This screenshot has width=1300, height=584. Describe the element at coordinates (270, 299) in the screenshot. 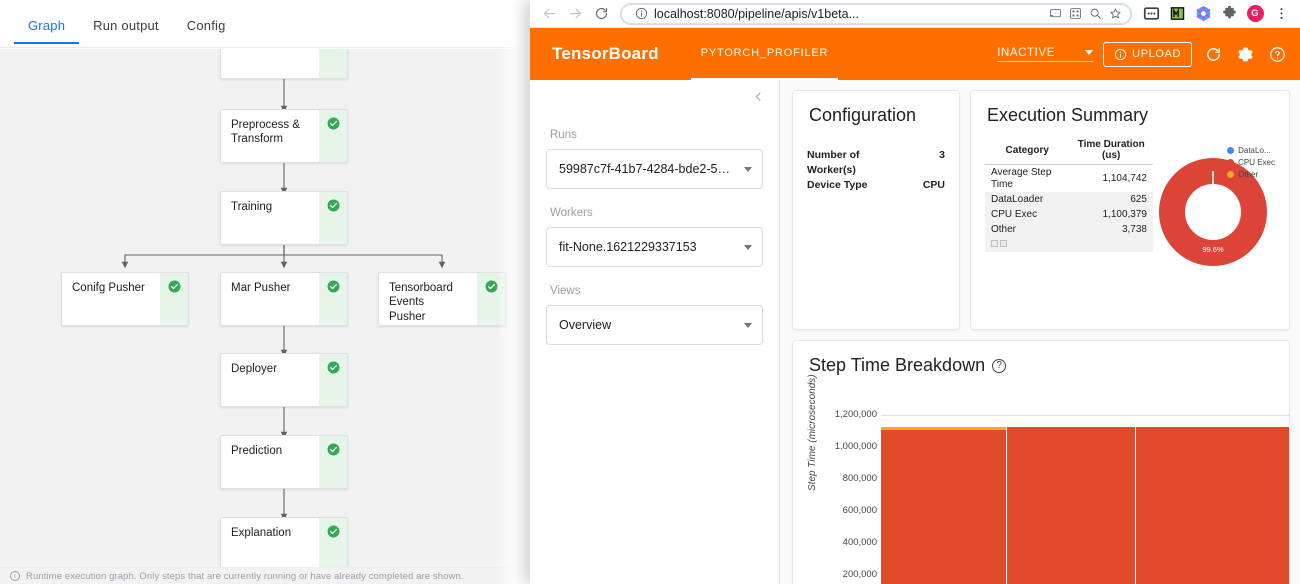

I see `node-body: Mar Pusher` at that location.